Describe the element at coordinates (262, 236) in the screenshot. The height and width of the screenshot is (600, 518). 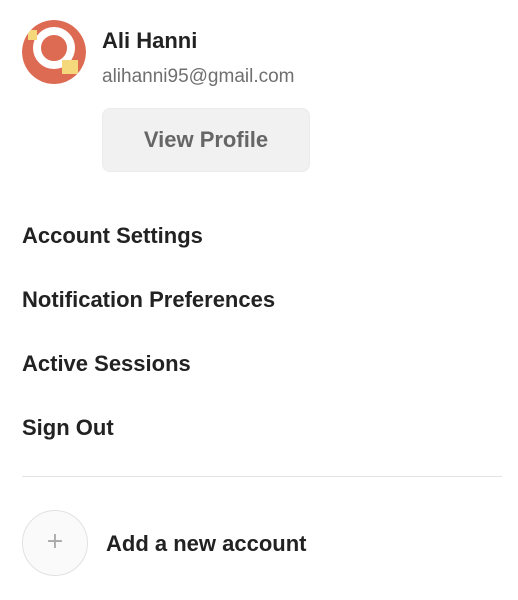
I see `menu-item-account-settings: Account Settings` at that location.